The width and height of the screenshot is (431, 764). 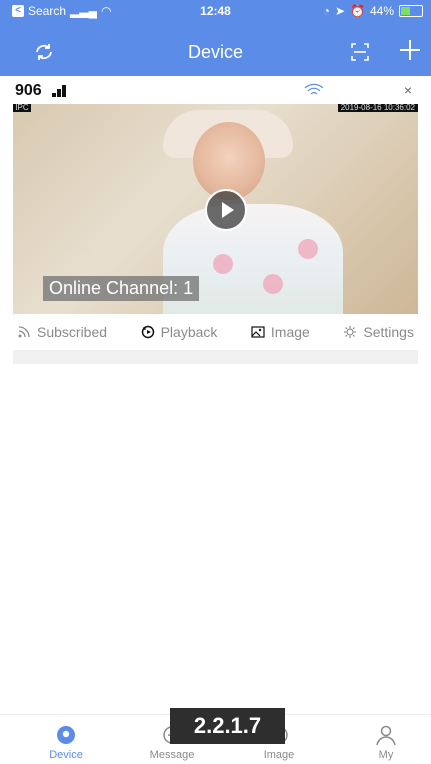 I want to click on camera-type-label: IPC, so click(x=22, y=108).